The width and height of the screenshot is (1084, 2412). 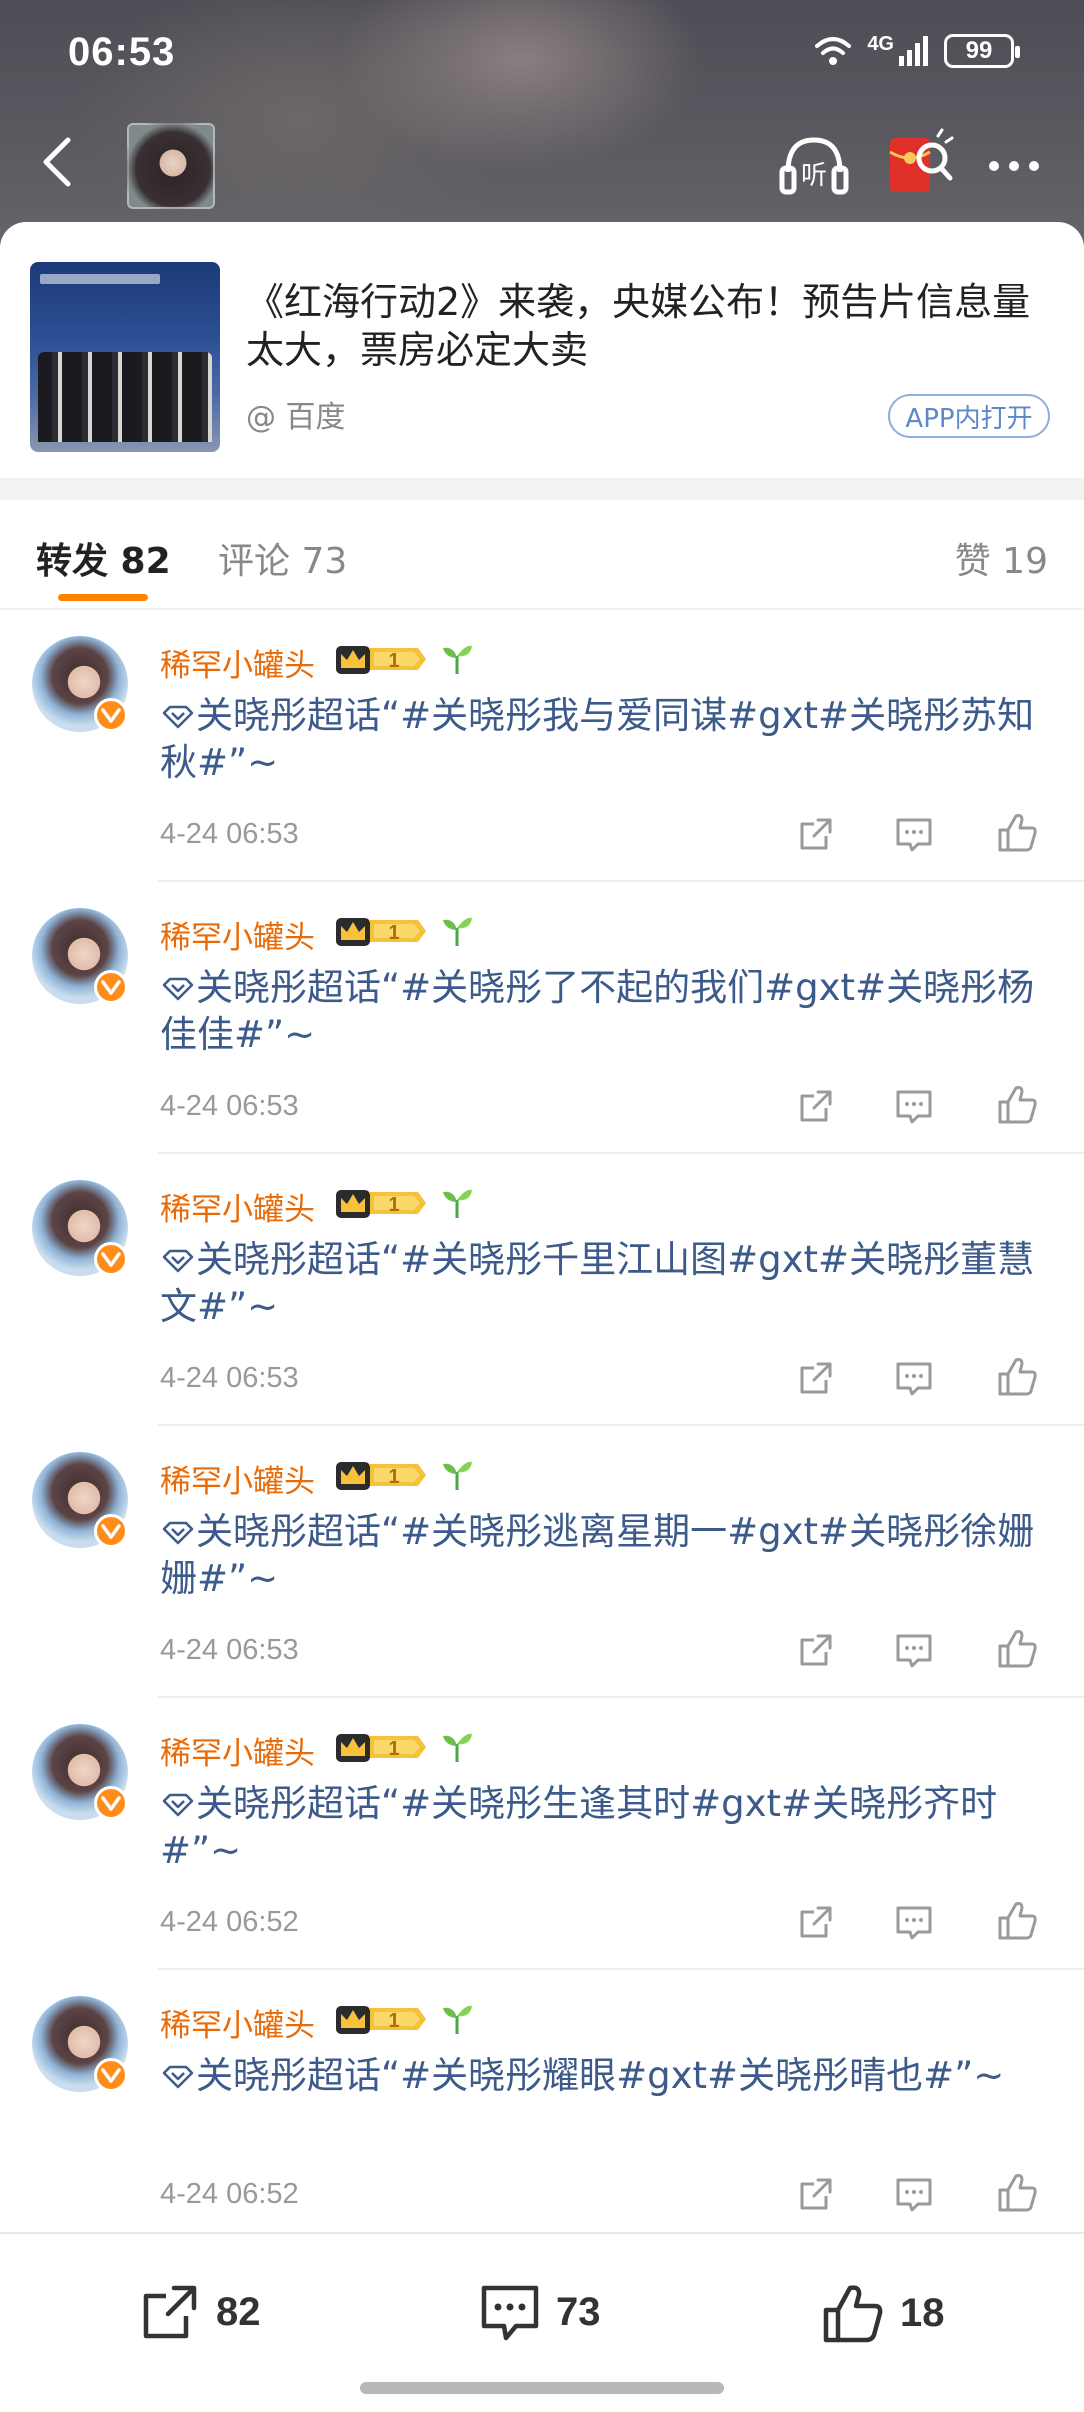 I want to click on timestamp: 4-24 06:52, so click(x=229, y=1922).